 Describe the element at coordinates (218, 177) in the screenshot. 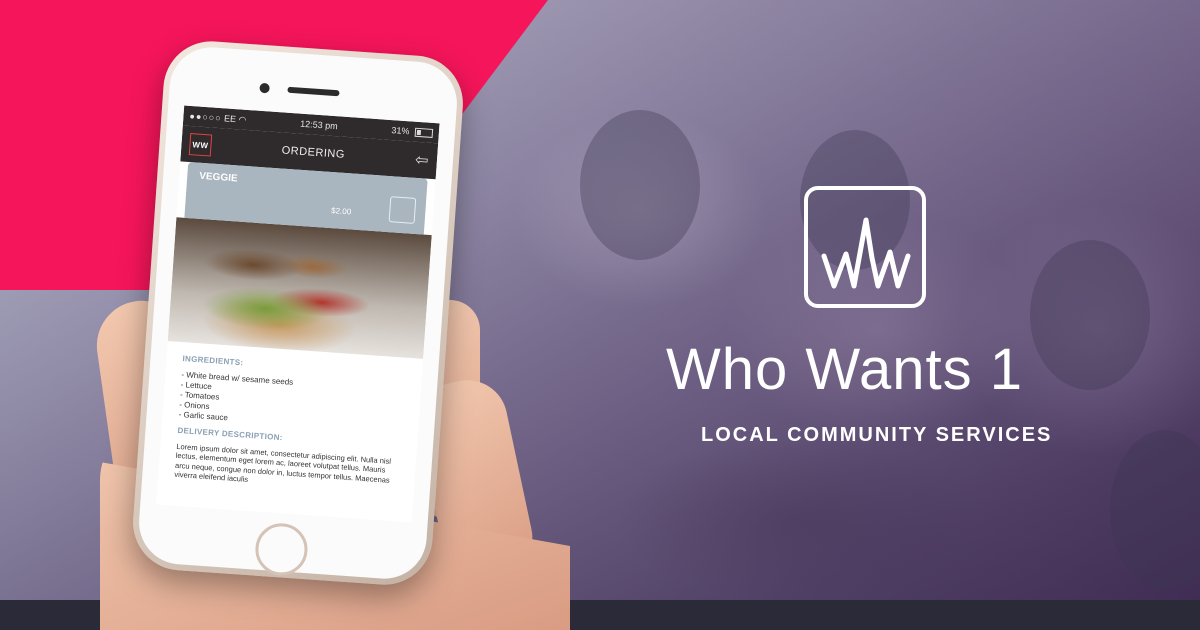

I see `item-name: VEGGIE` at that location.